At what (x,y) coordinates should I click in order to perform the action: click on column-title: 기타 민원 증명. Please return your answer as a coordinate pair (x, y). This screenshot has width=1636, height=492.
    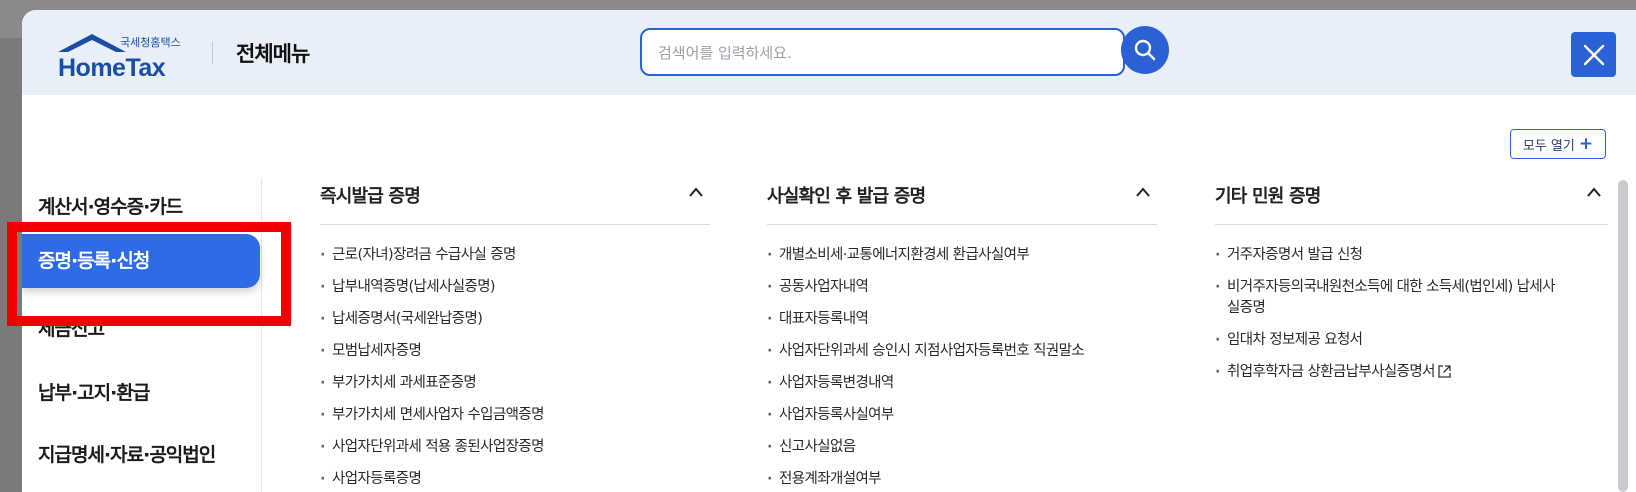
    Looking at the image, I should click on (1268, 196).